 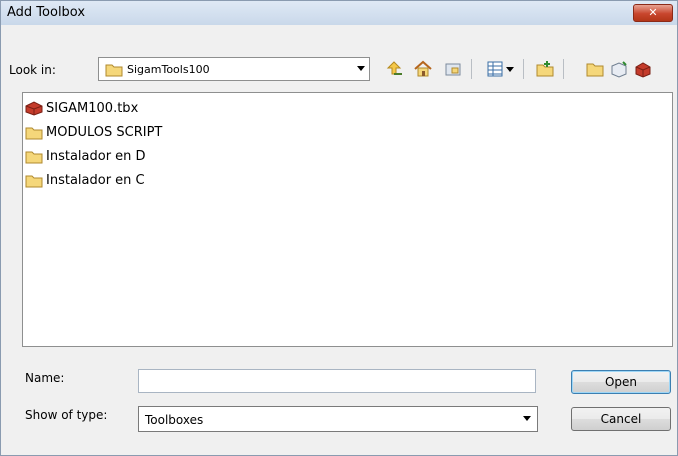 I want to click on toolbox-icon, so click(x=34, y=108).